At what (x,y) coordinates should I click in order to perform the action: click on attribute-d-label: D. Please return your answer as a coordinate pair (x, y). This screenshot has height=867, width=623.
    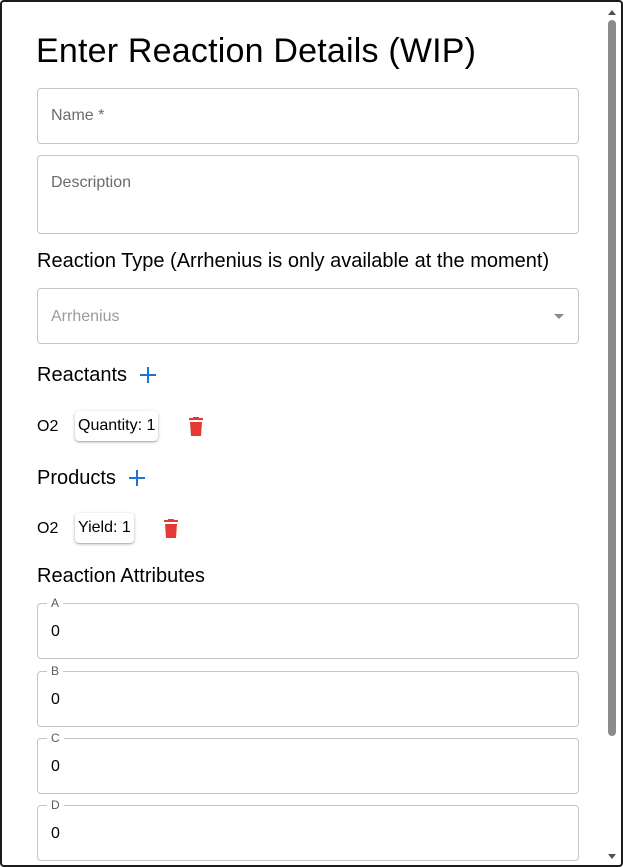
    Looking at the image, I should click on (55, 805).